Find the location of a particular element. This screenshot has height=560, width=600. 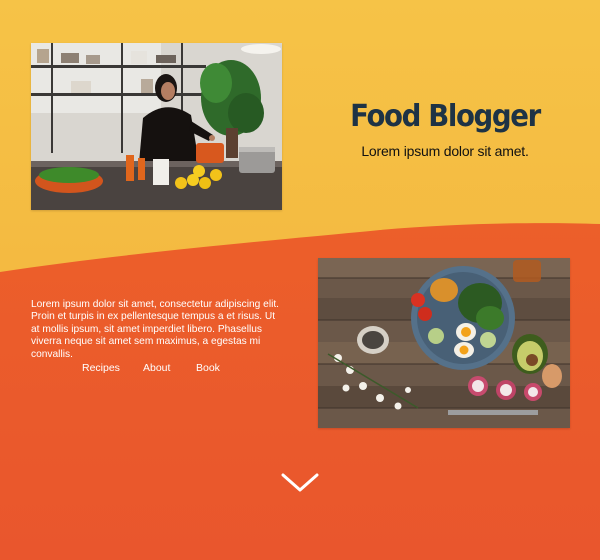

site-title: Food Blogger is located at coordinates (445, 116).